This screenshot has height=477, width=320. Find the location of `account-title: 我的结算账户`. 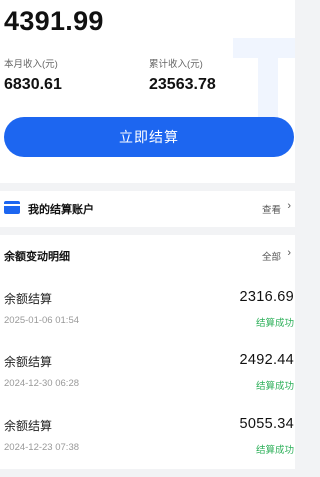

account-title: 我的结算账户 is located at coordinates (61, 210).